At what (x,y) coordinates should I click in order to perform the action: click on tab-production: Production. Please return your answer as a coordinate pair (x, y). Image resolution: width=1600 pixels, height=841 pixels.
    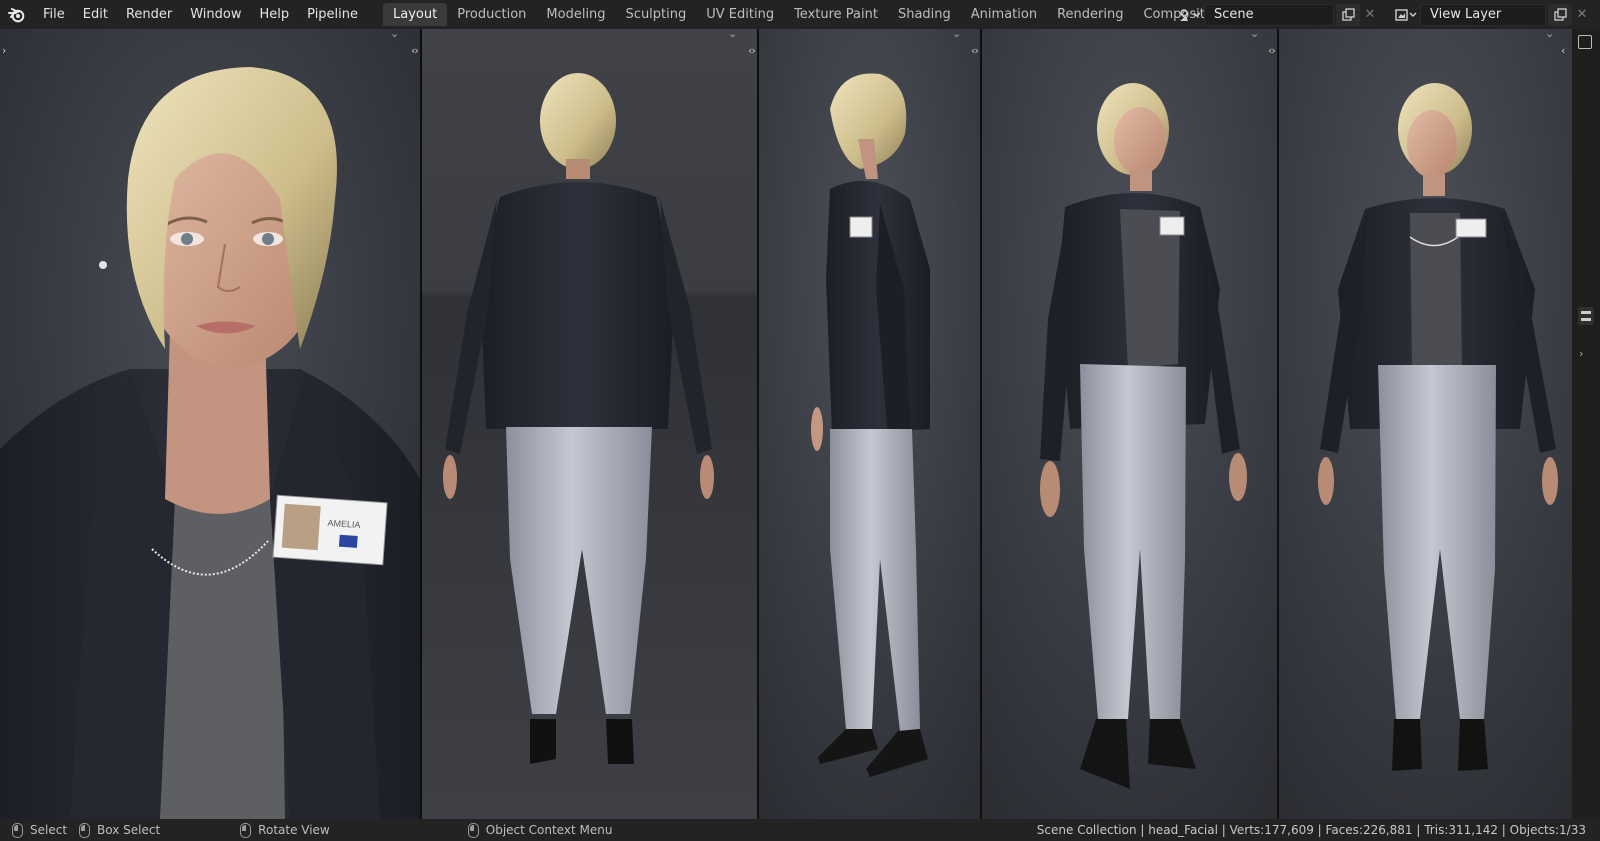
    Looking at the image, I should click on (491, 14).